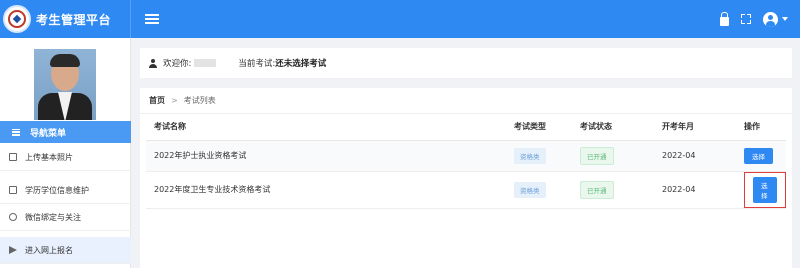 The image size is (800, 268). I want to click on table-row: 2022年度卫生专业技术资格考试 资格类 已开通 2022-04 选择, so click(466, 190).